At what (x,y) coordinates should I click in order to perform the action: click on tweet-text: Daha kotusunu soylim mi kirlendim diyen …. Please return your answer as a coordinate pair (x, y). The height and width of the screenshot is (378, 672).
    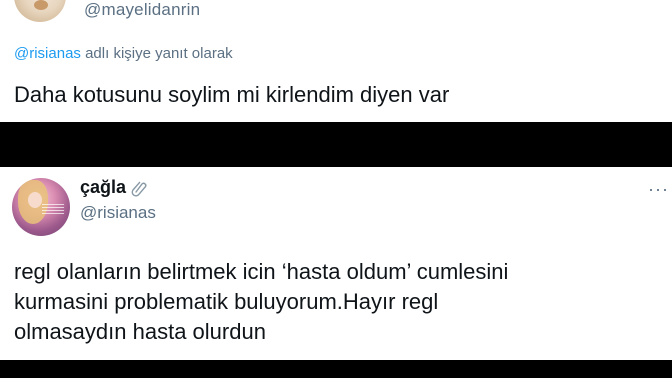
    Looking at the image, I should click on (232, 94).